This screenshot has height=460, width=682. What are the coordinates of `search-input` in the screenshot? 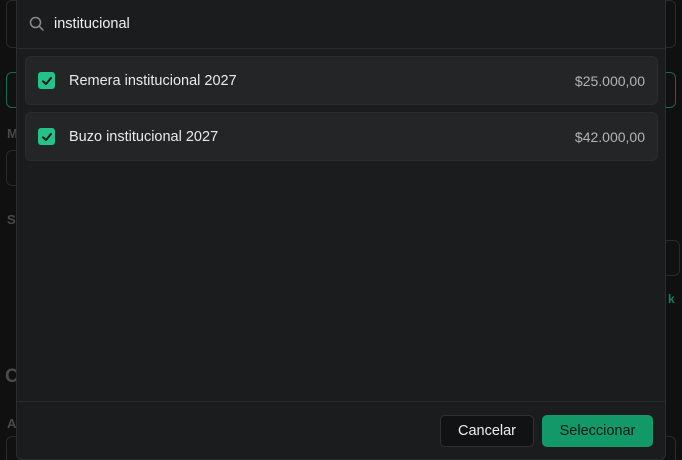 It's located at (334, 24).